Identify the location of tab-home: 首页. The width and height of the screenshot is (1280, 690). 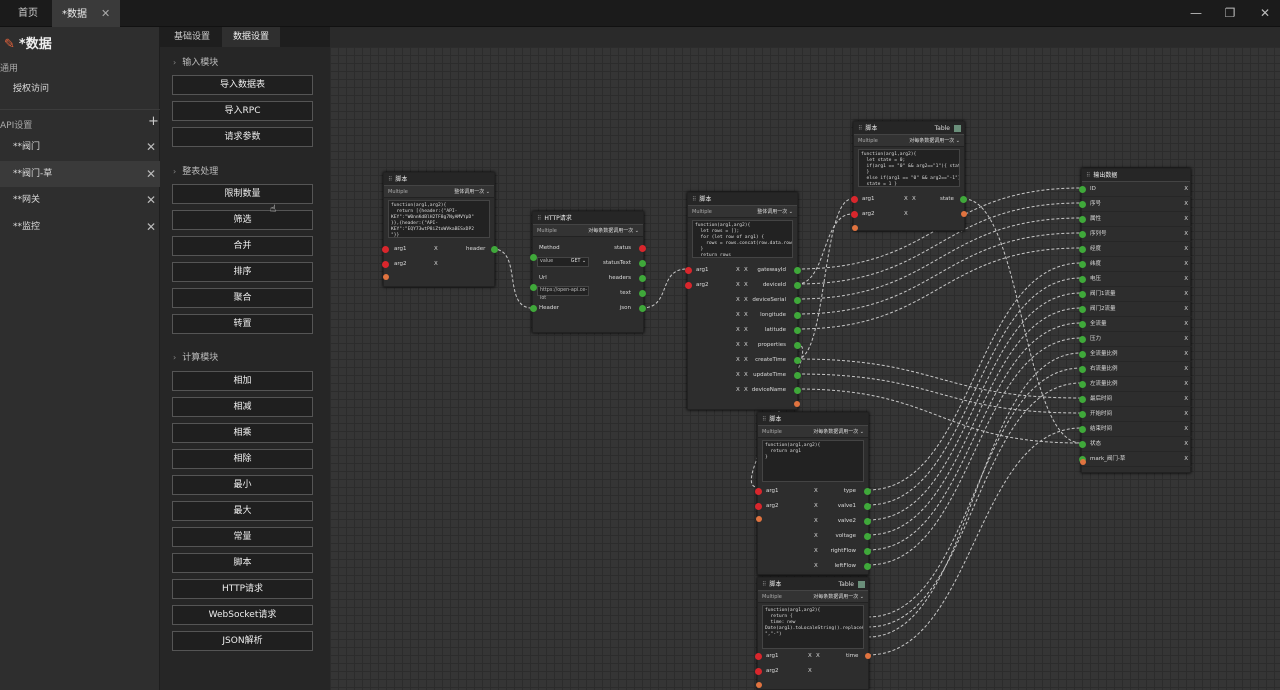
(28, 13).